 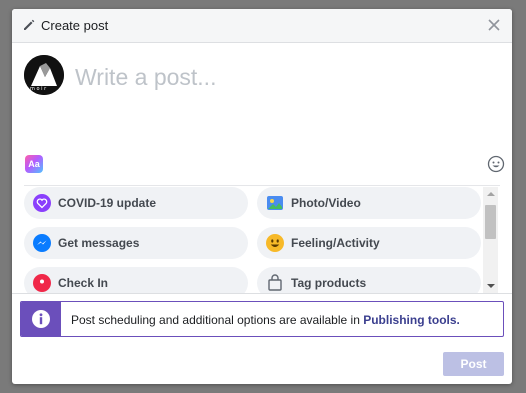 What do you see at coordinates (326, 203) in the screenshot?
I see `option-label: Photo/Video` at bounding box center [326, 203].